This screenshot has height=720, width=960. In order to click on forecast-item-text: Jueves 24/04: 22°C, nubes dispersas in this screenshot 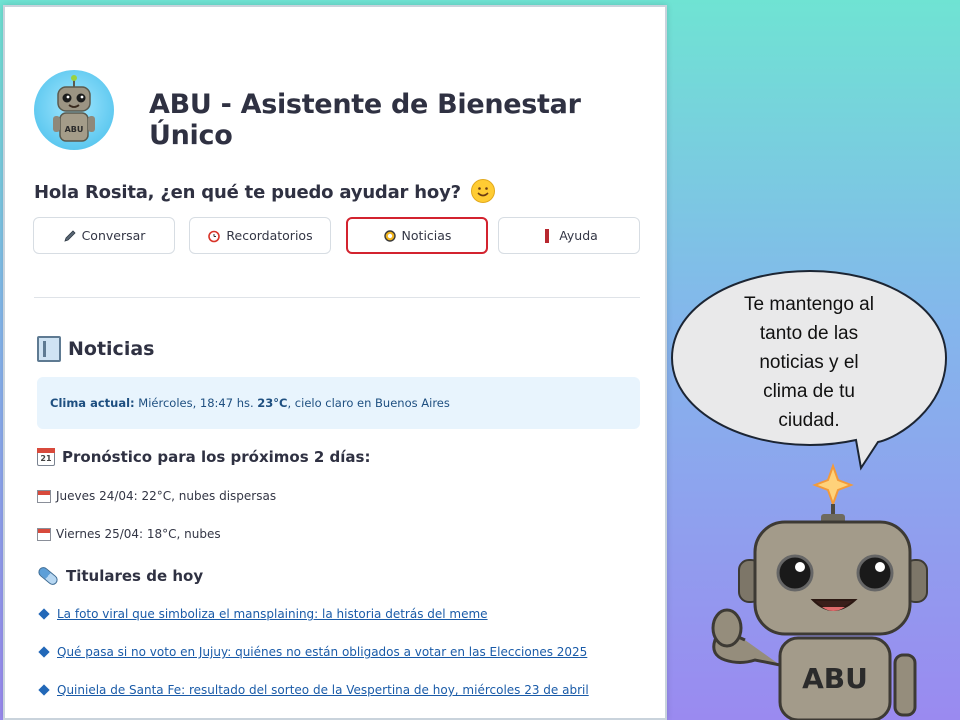, I will do `click(166, 496)`.